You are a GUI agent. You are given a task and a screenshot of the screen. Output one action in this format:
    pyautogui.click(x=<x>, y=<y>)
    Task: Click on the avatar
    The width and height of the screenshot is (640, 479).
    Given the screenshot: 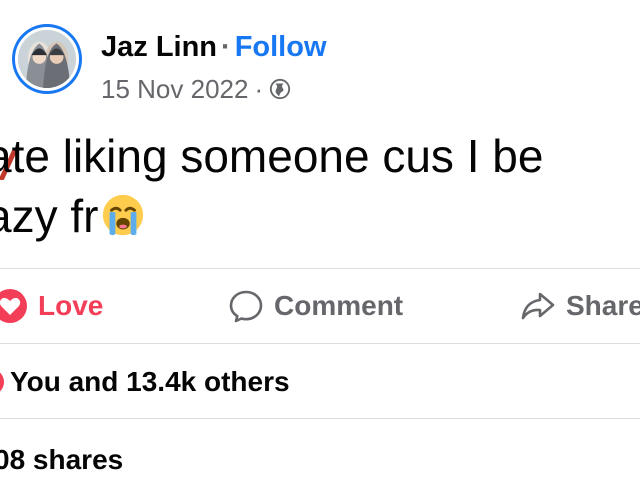 What is the action you would take?
    pyautogui.click(x=47, y=59)
    